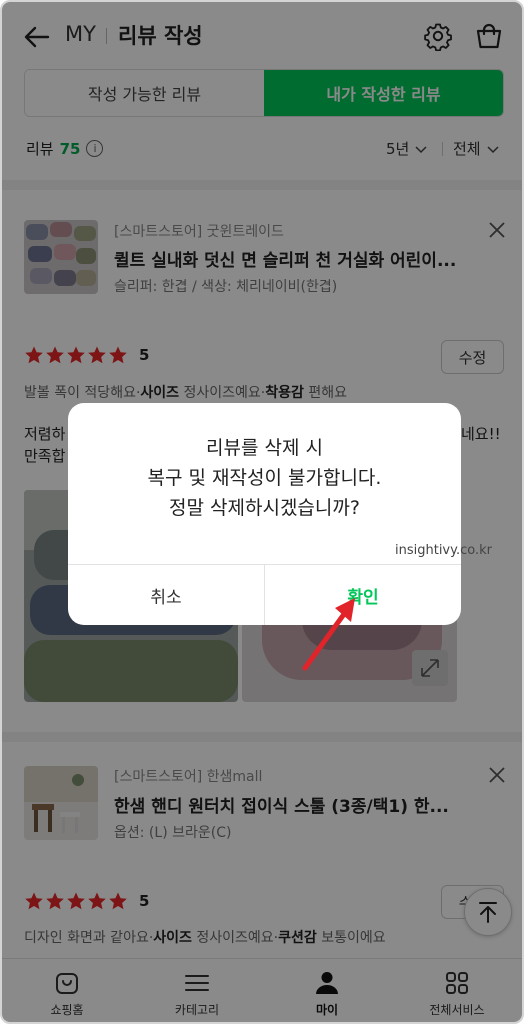  Describe the element at coordinates (264, 448) in the screenshot. I see `dialog-message-line: 리뷰를 삭제 시` at that location.